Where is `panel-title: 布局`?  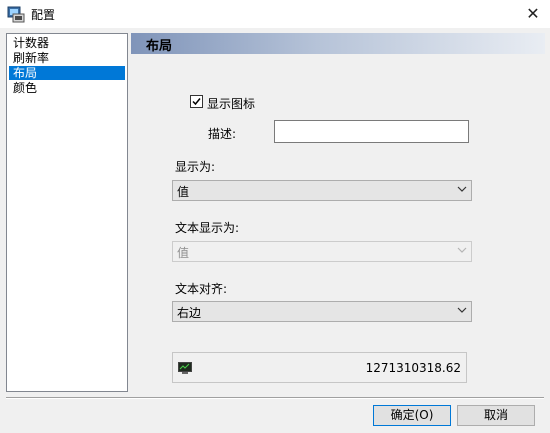
panel-title: 布局 is located at coordinates (159, 46).